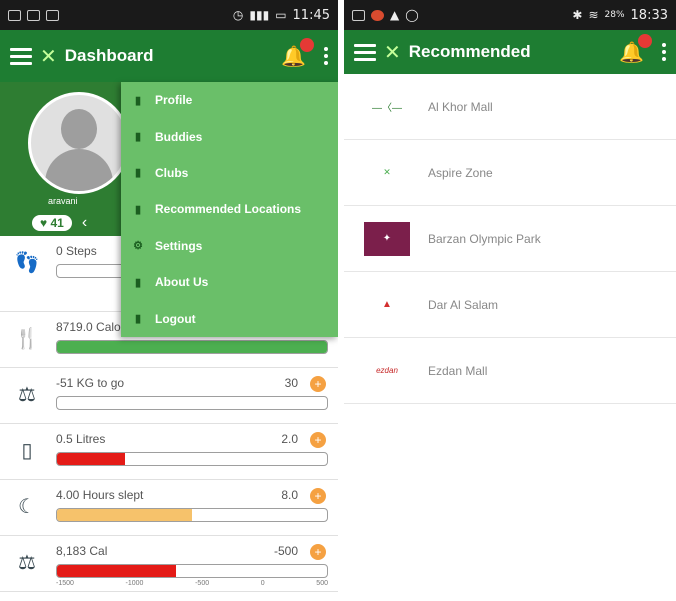  What do you see at coordinates (377, 15) in the screenshot?
I see `app-notification-icon` at bounding box center [377, 15].